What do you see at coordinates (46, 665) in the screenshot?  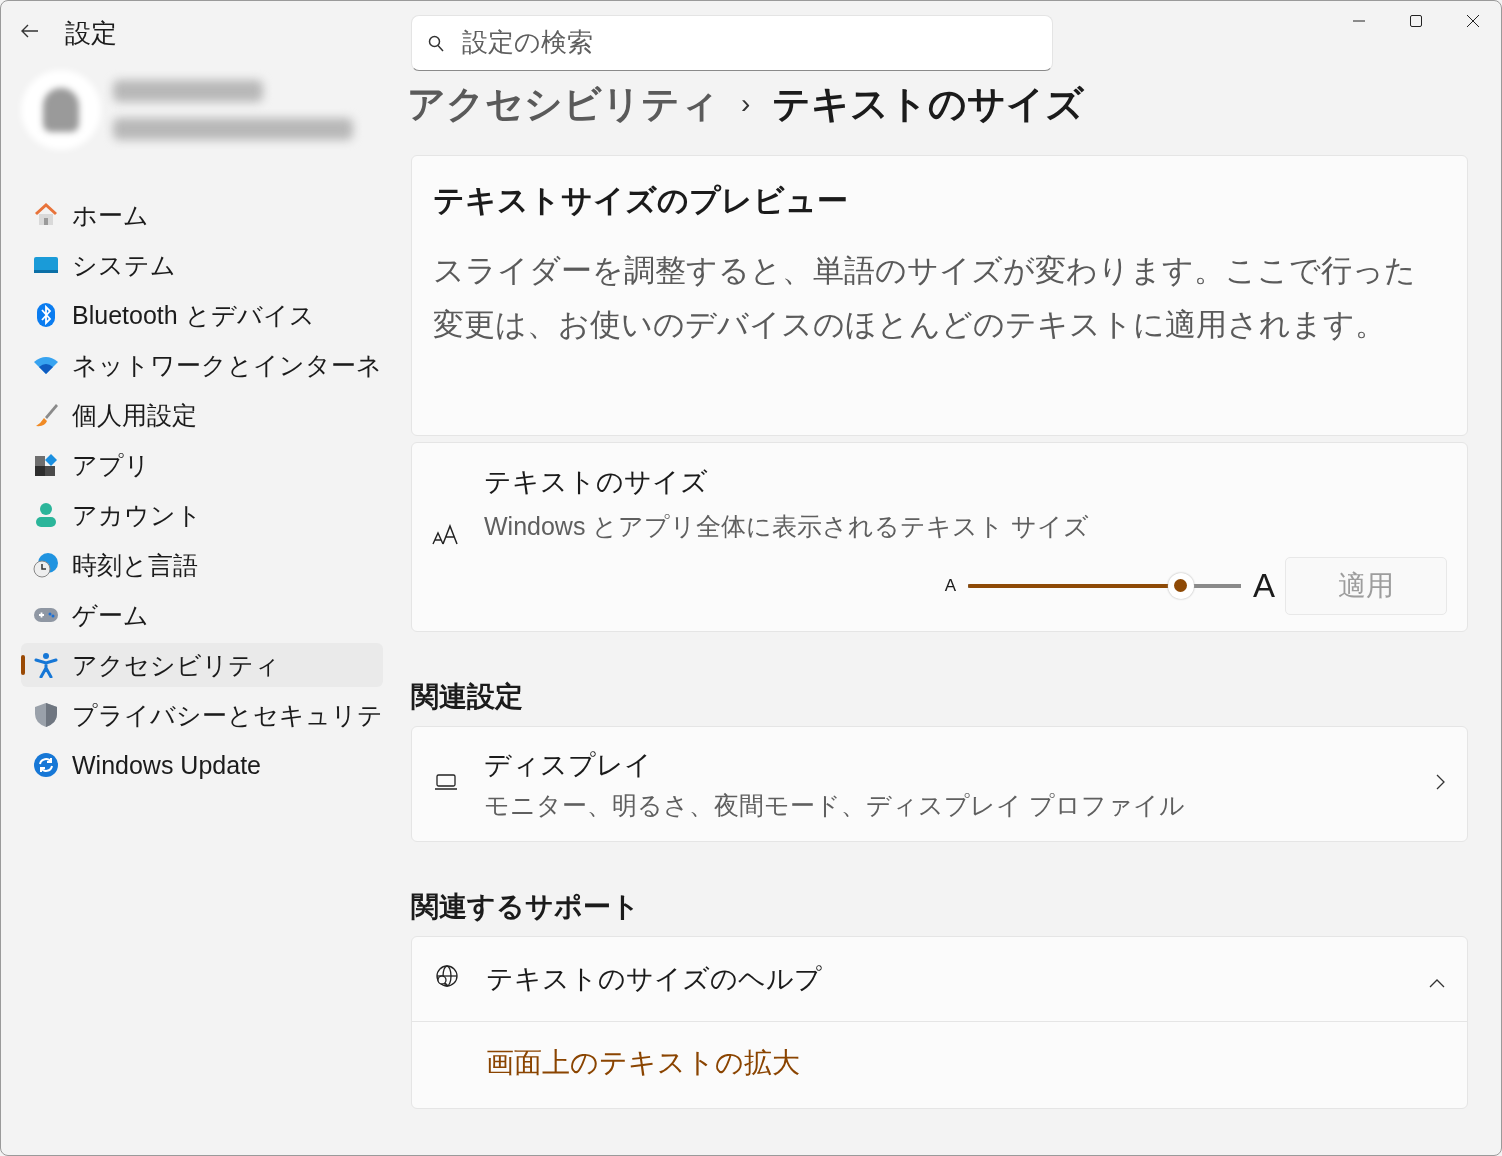 I see `accessibility-icon` at bounding box center [46, 665].